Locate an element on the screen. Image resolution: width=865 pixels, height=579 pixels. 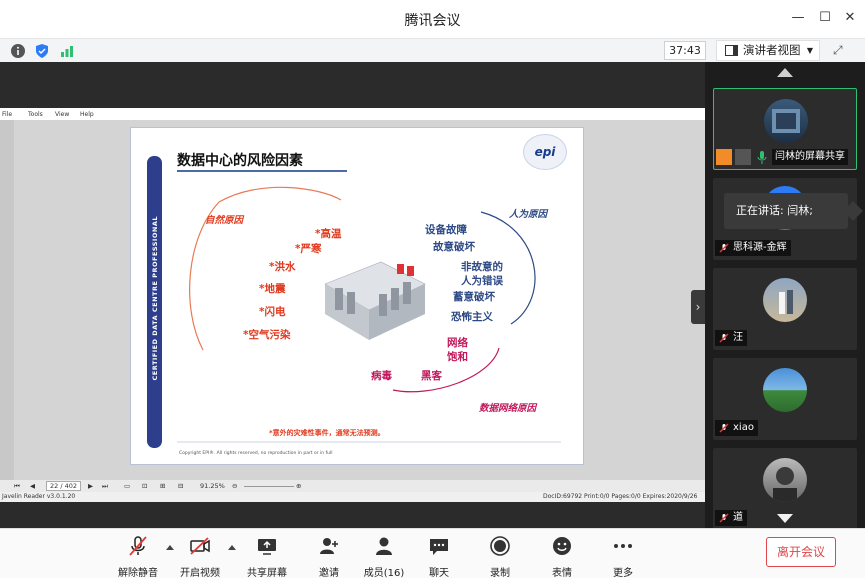
screen-share-icon is located at coordinates (743, 157).